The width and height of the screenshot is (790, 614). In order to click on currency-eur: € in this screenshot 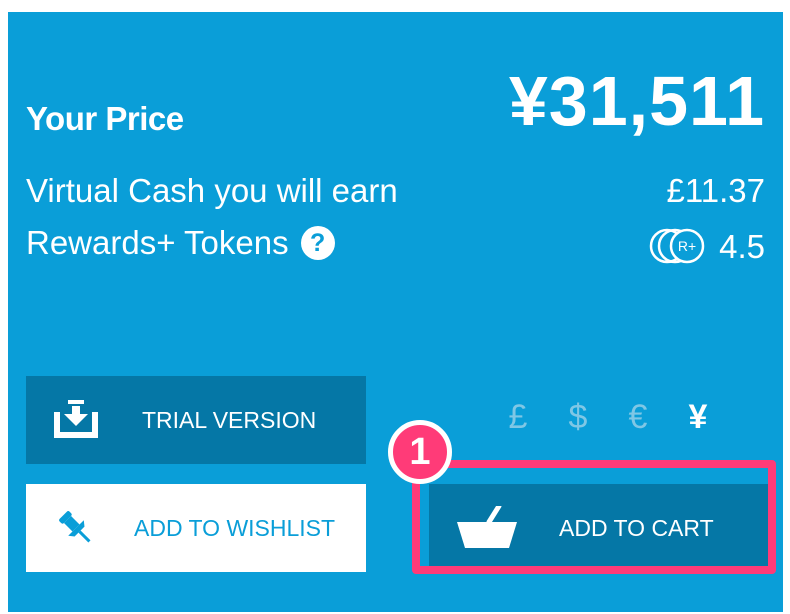, I will do `click(638, 417)`.